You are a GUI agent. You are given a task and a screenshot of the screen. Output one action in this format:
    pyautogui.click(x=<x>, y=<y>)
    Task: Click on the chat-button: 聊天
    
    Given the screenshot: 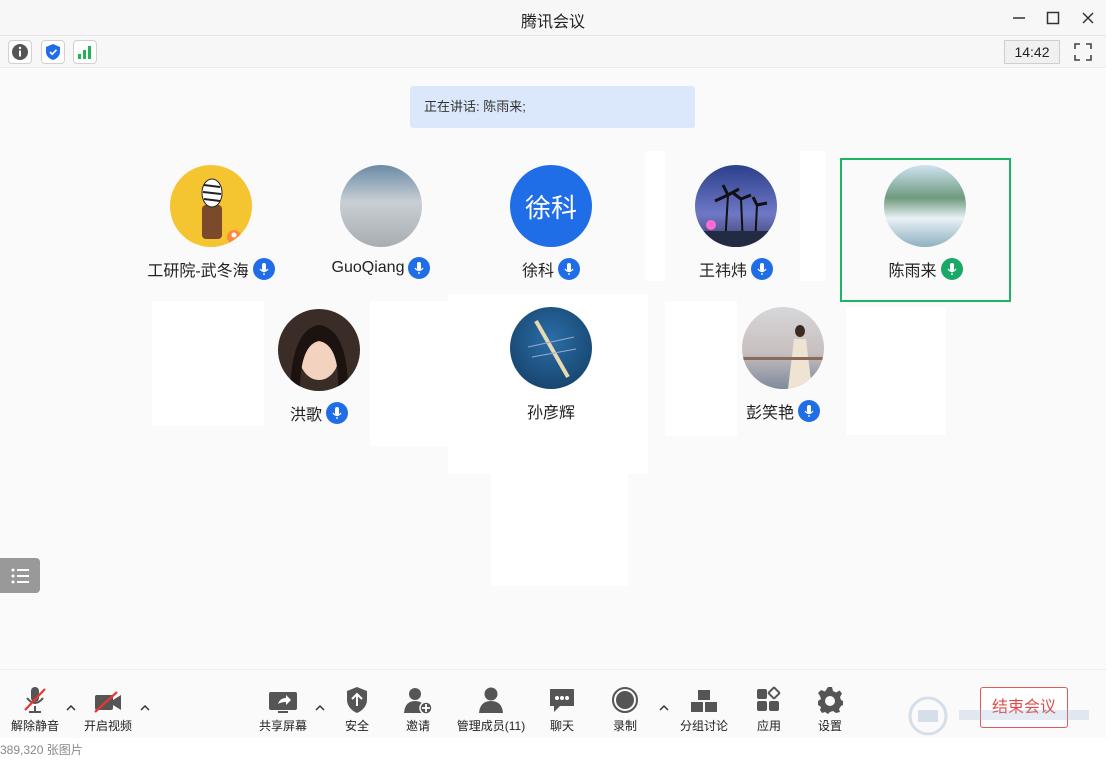 What is the action you would take?
    pyautogui.click(x=562, y=709)
    